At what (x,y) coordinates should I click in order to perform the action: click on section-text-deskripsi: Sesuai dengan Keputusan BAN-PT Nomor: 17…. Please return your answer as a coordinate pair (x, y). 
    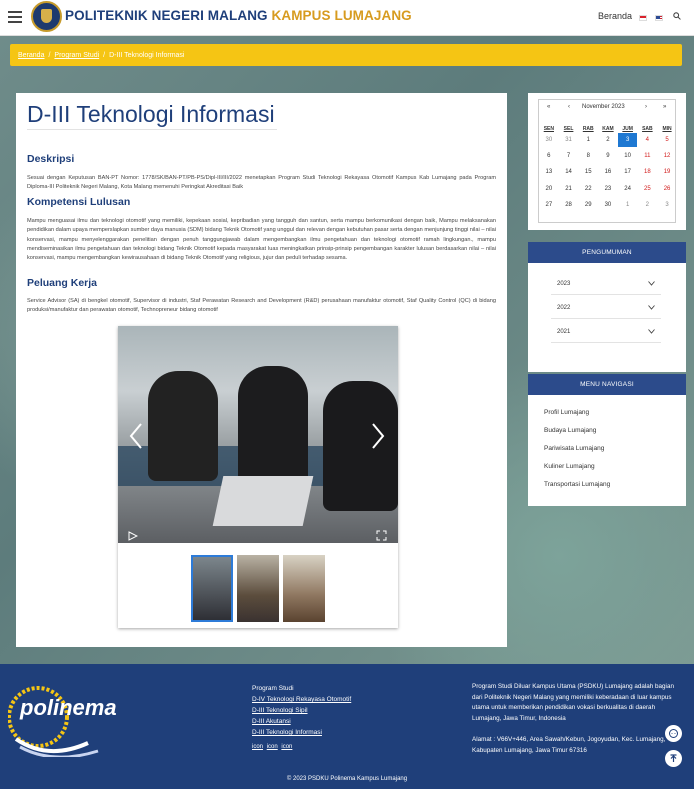
    Looking at the image, I should click on (261, 183).